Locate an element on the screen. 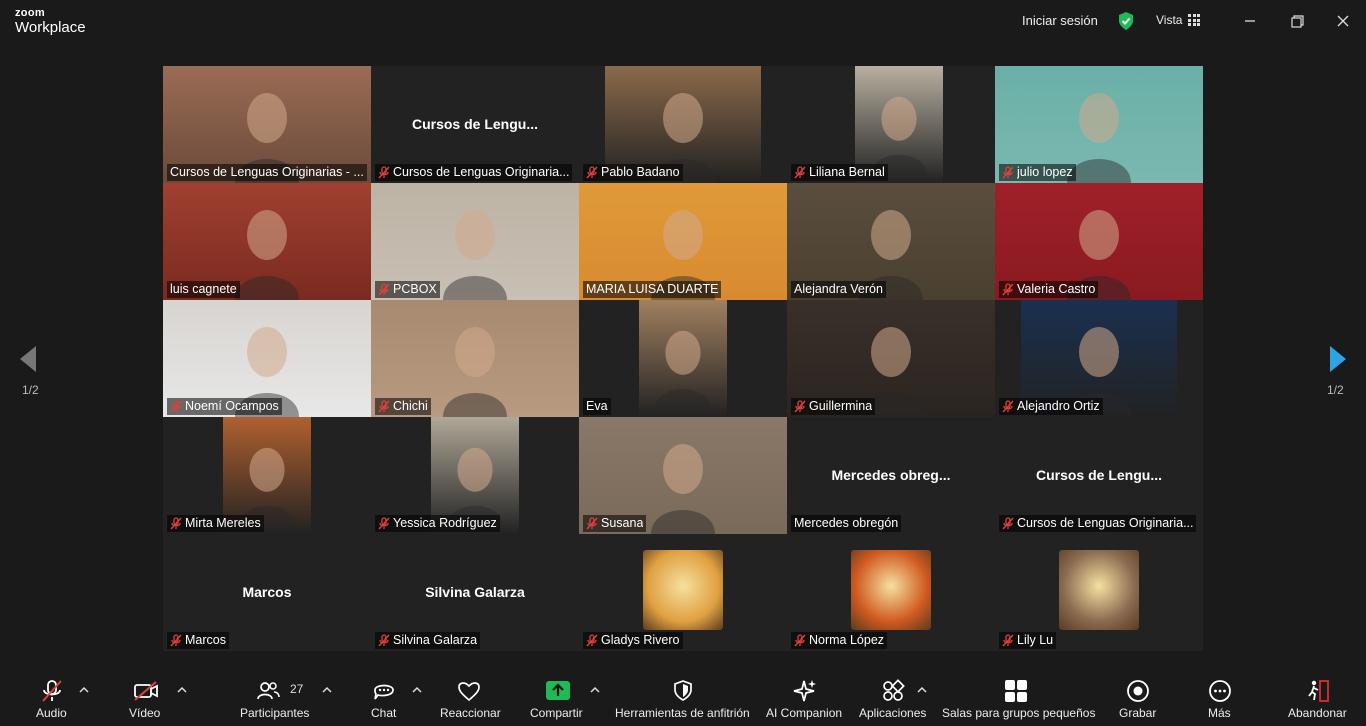  participant-name: Alejandra Verón is located at coordinates (838, 289).